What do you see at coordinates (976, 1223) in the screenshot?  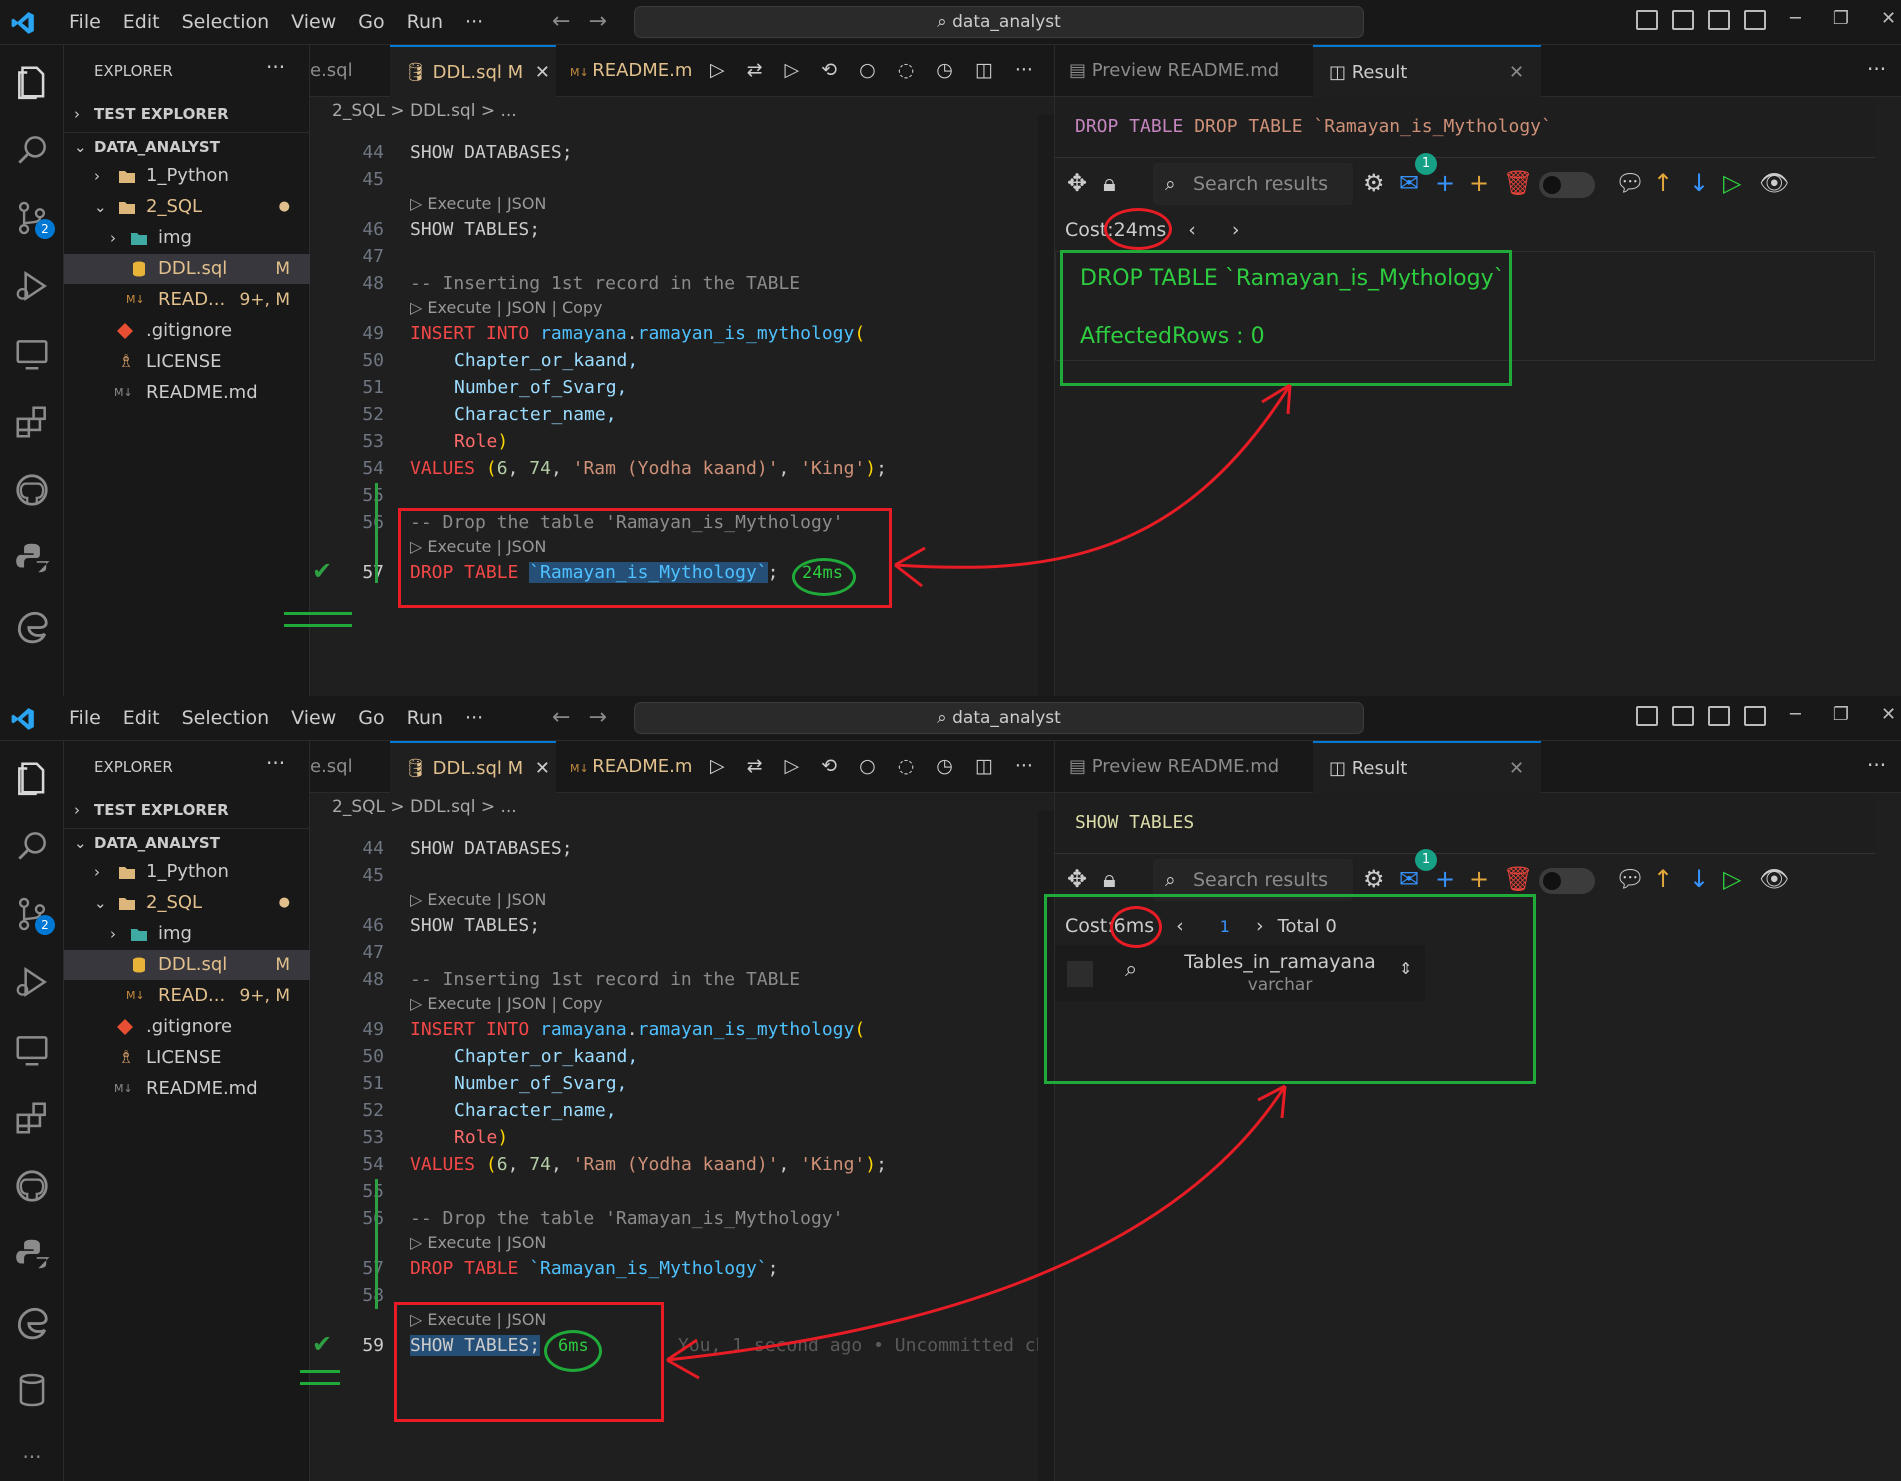 I see `arrow-bottom` at bounding box center [976, 1223].